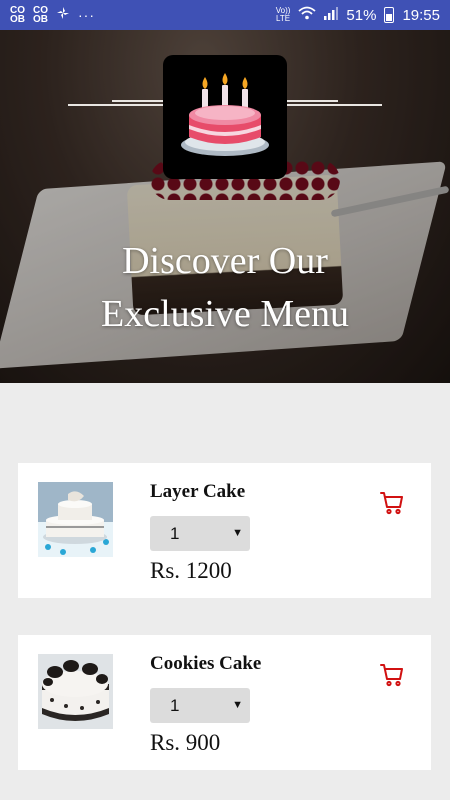 The width and height of the screenshot is (450, 800). What do you see at coordinates (86, 15) in the screenshot?
I see `more-notifications: ···` at bounding box center [86, 15].